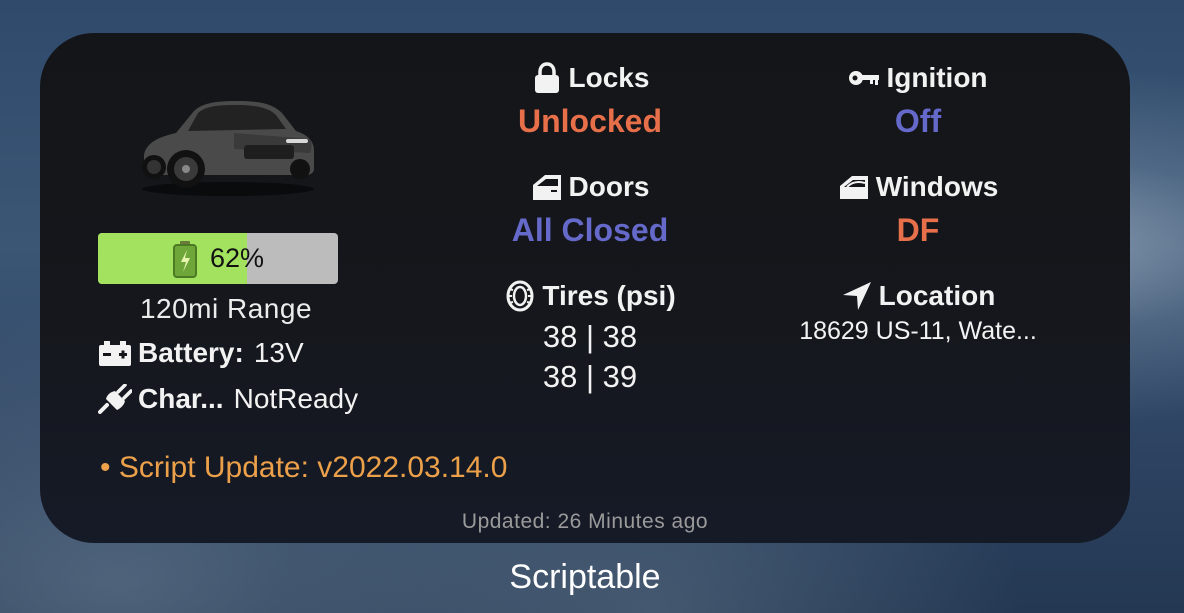  I want to click on widget-app-name: Scriptable, so click(585, 577).